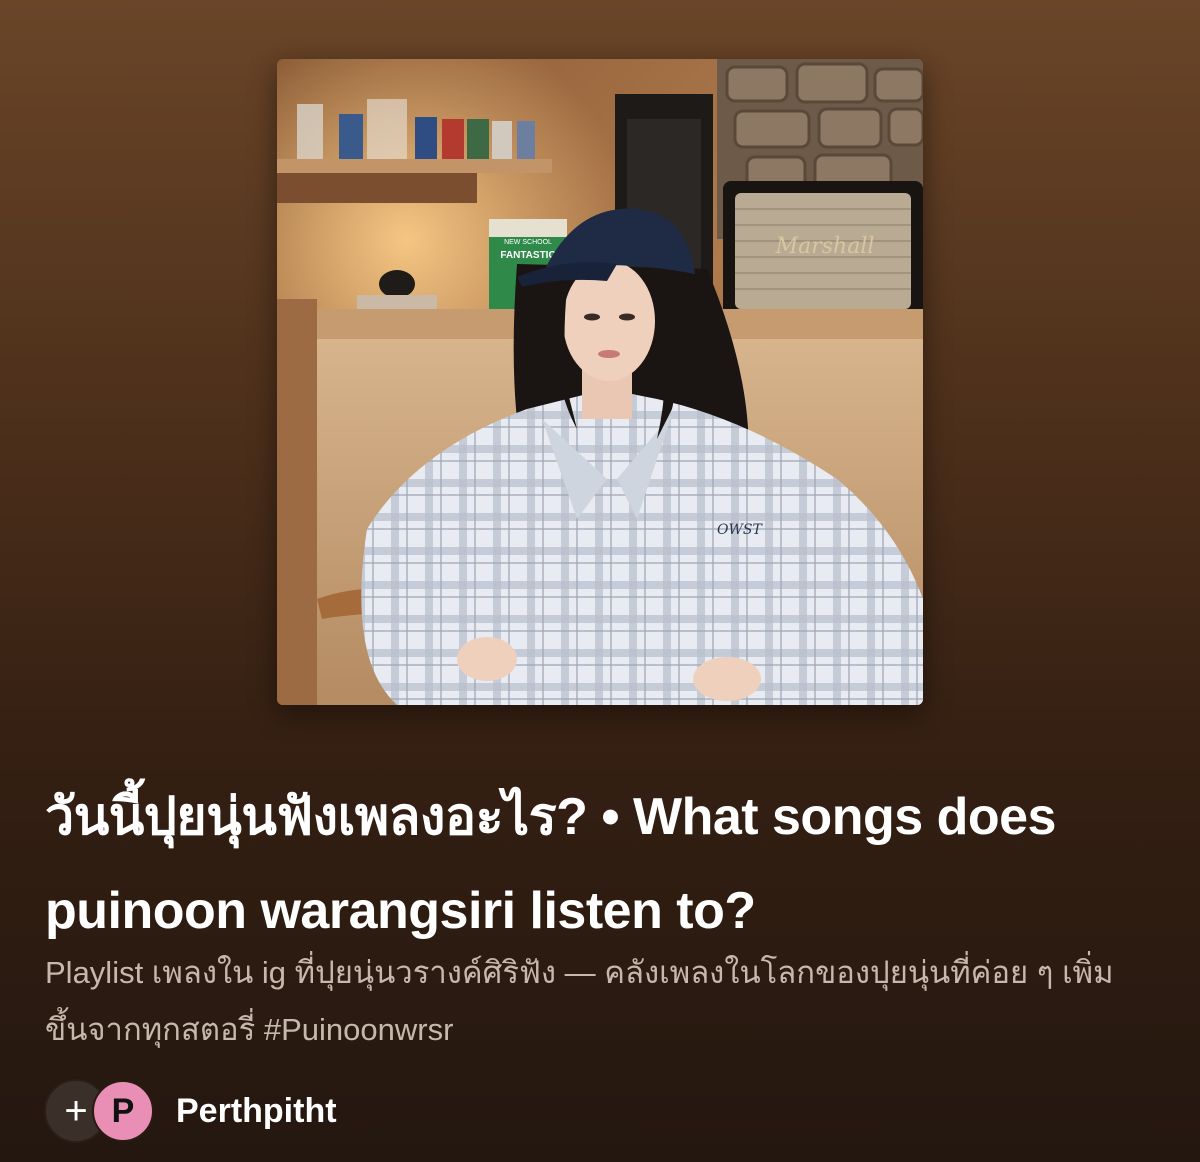  Describe the element at coordinates (740, 530) in the screenshot. I see `shirt-logo-text: OWST` at that location.